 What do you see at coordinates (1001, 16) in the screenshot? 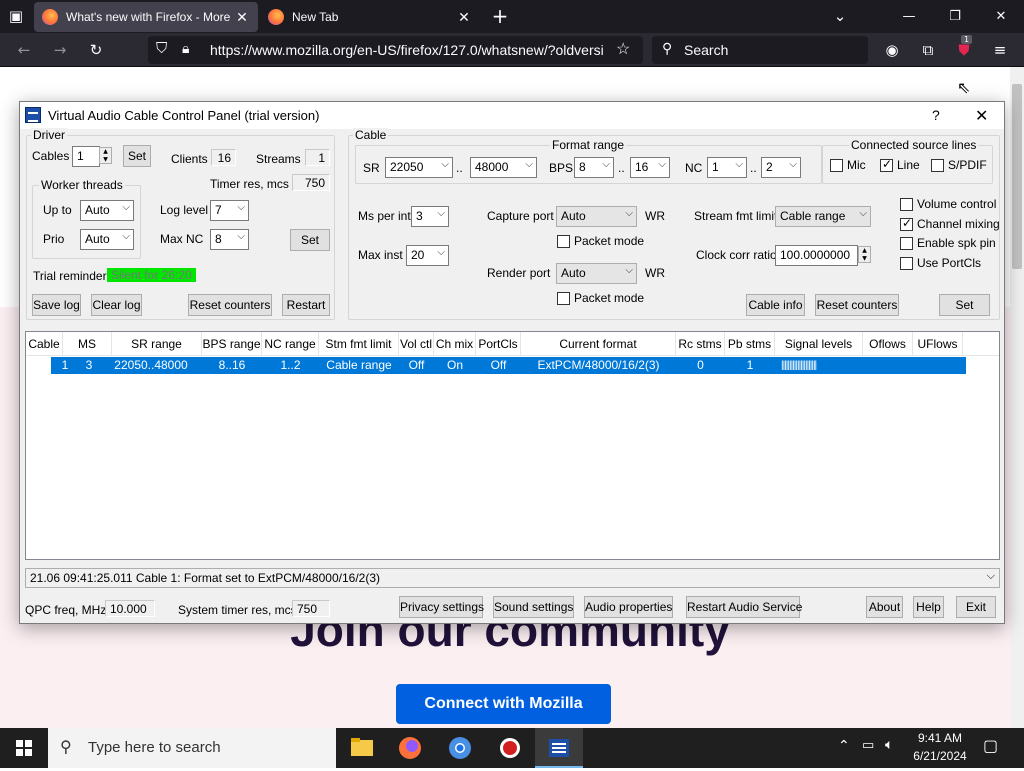
I see `close-window-button: ✕` at bounding box center [1001, 16].